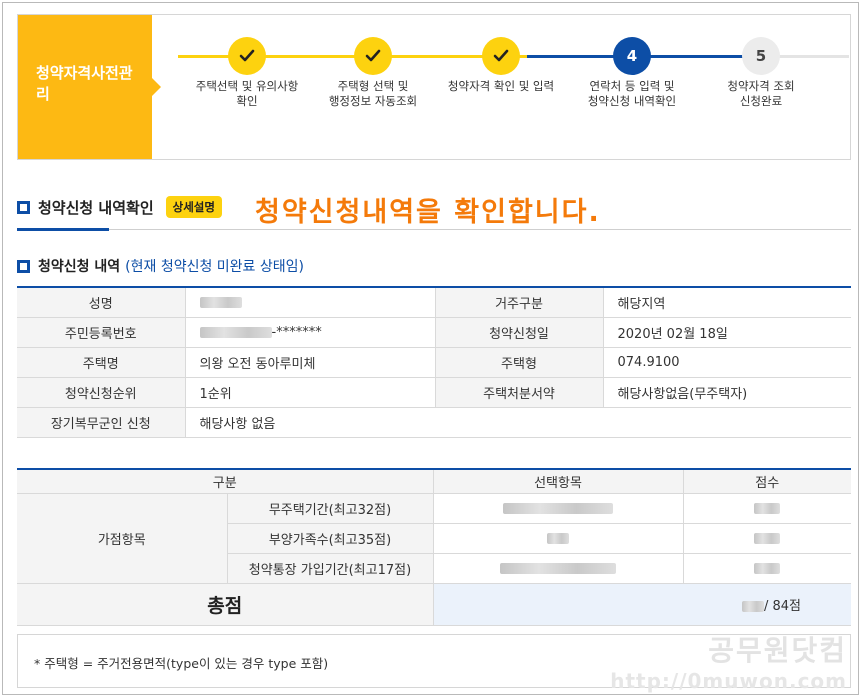 The image size is (861, 697). Describe the element at coordinates (558, 481) in the screenshot. I see `choice-header: 선택항목` at that location.